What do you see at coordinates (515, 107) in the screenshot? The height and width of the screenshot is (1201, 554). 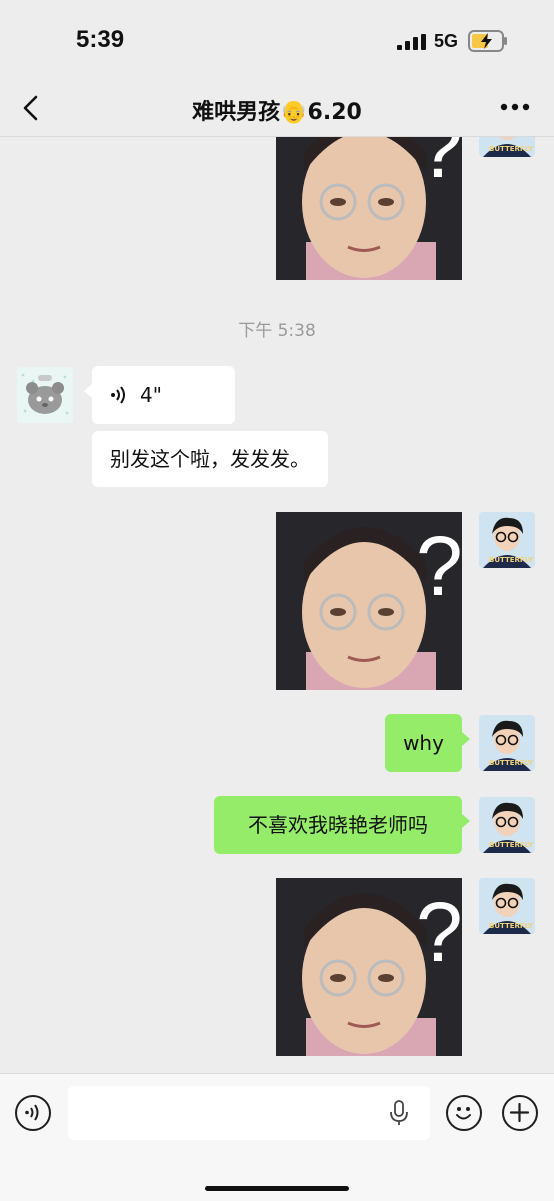 I see `more-dots-icon` at bounding box center [515, 107].